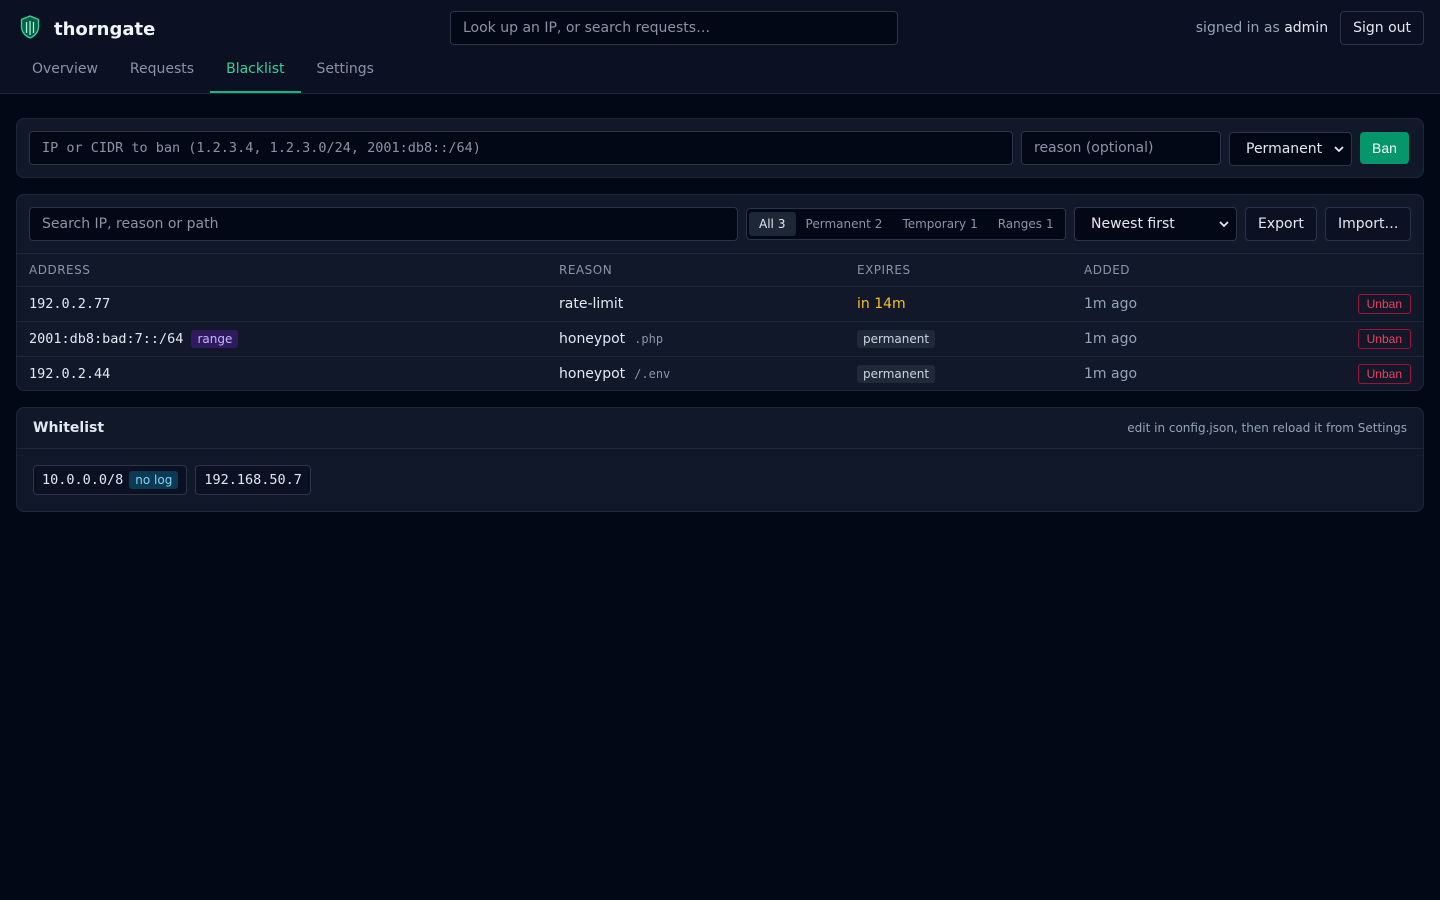 The height and width of the screenshot is (900, 1440). What do you see at coordinates (69, 428) in the screenshot?
I see `whitelist-title: Whitelist` at bounding box center [69, 428].